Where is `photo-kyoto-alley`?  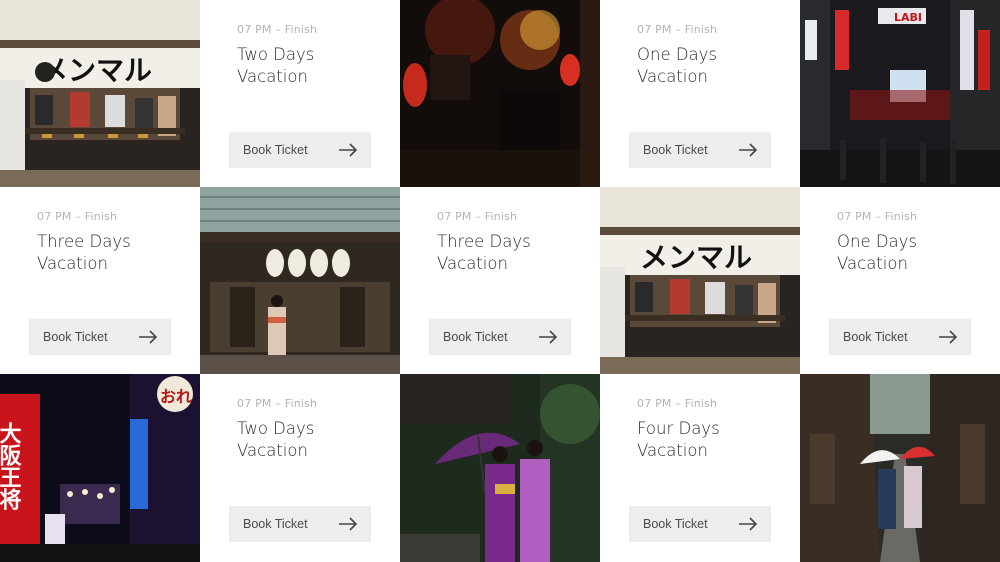 photo-kyoto-alley is located at coordinates (900, 468).